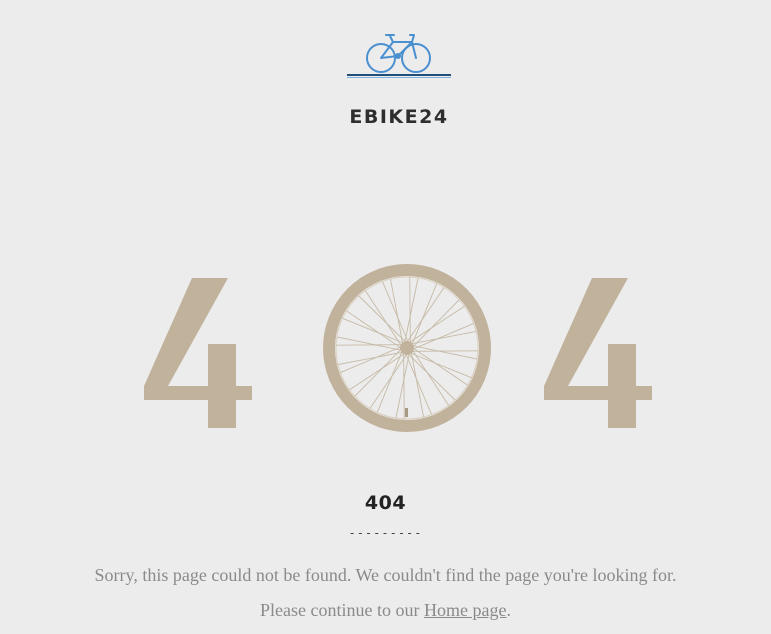  I want to click on bike-wheel-icon, so click(407, 348).